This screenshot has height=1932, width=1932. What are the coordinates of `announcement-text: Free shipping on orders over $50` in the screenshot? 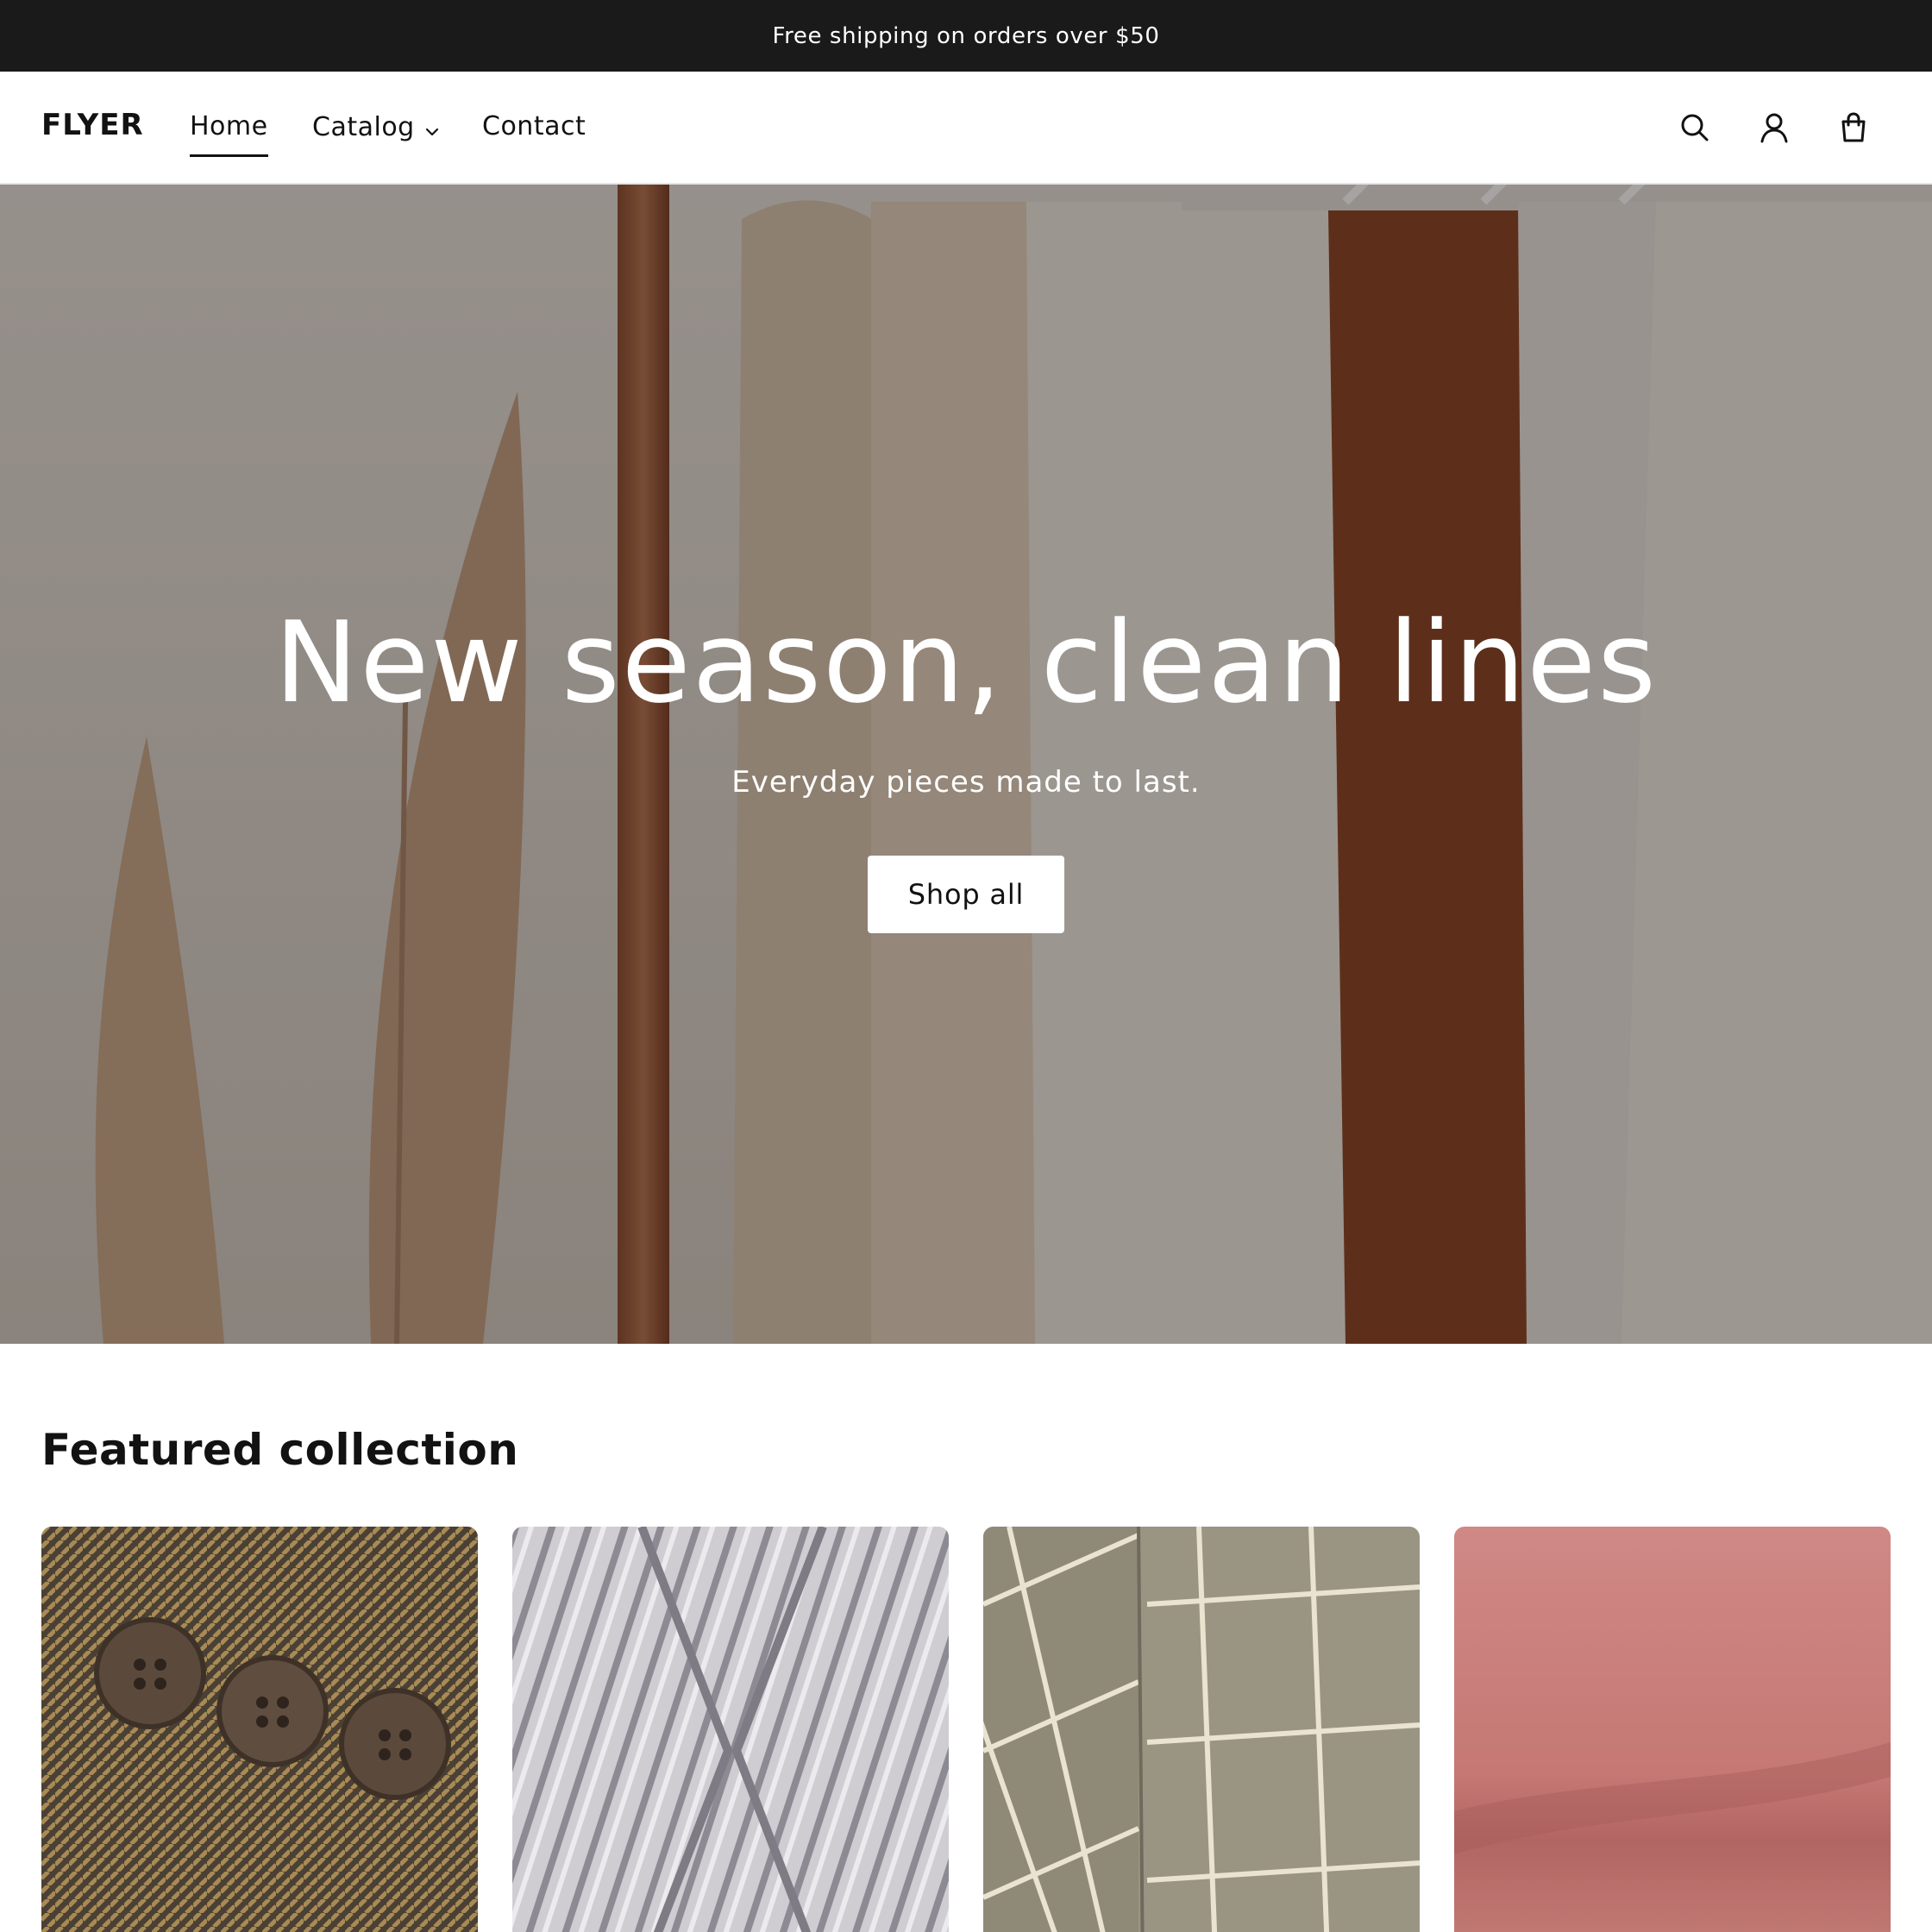 It's located at (966, 35).